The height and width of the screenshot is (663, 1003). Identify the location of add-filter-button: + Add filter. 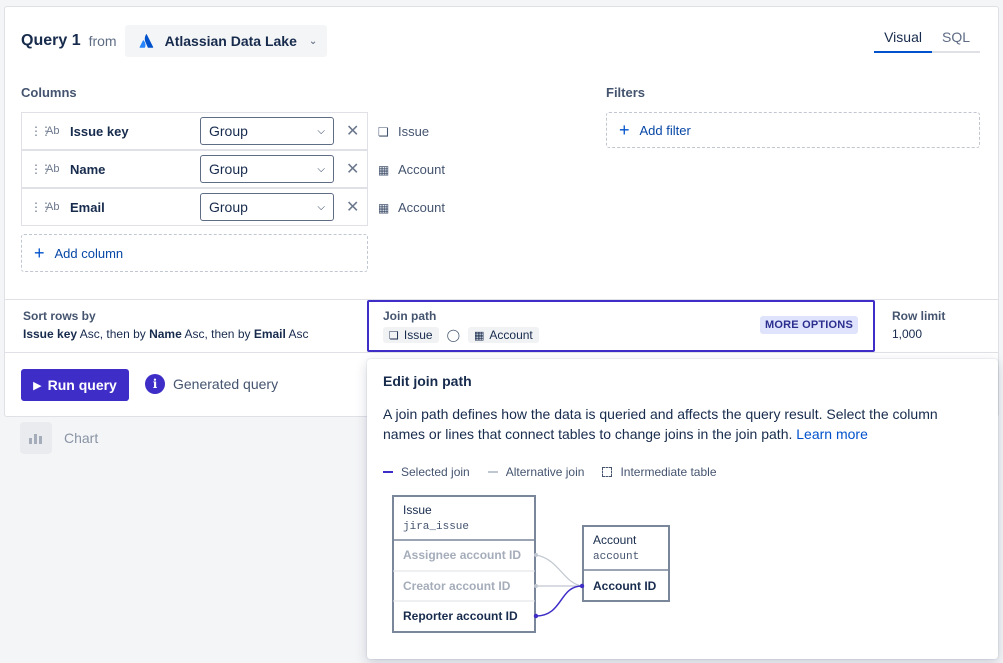
(793, 130).